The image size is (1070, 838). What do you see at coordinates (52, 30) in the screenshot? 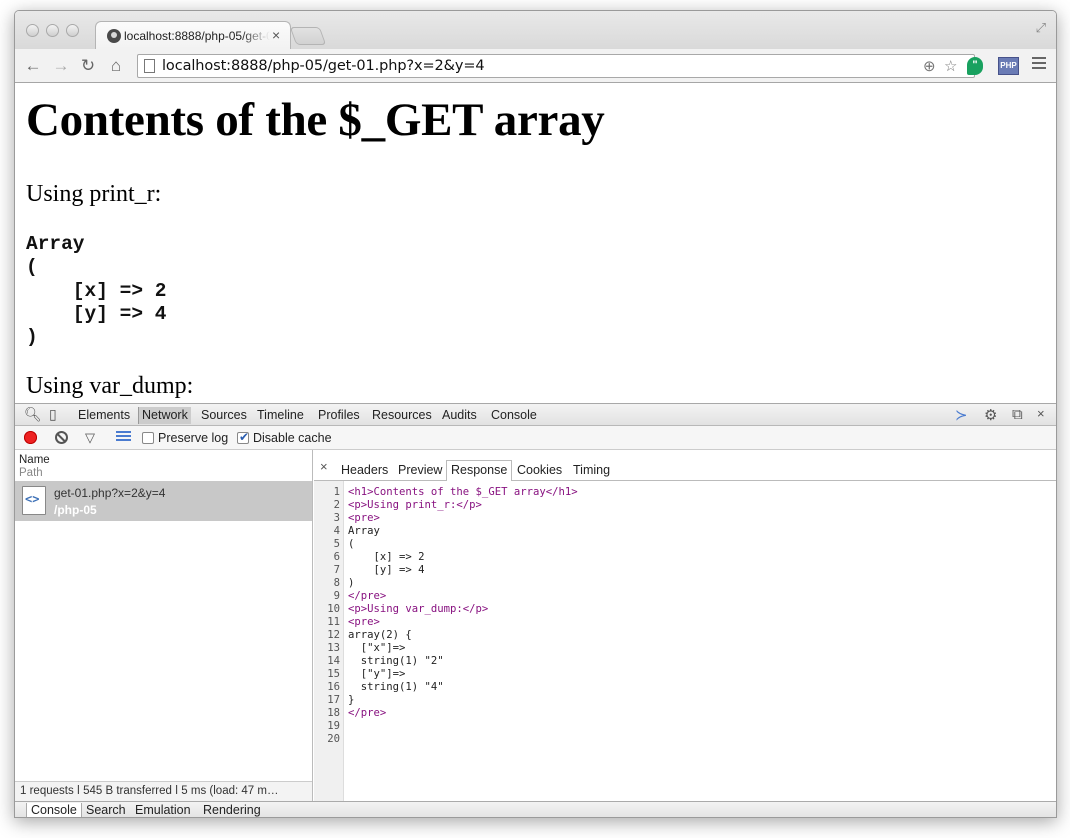
I see `minimize-window-button` at bounding box center [52, 30].